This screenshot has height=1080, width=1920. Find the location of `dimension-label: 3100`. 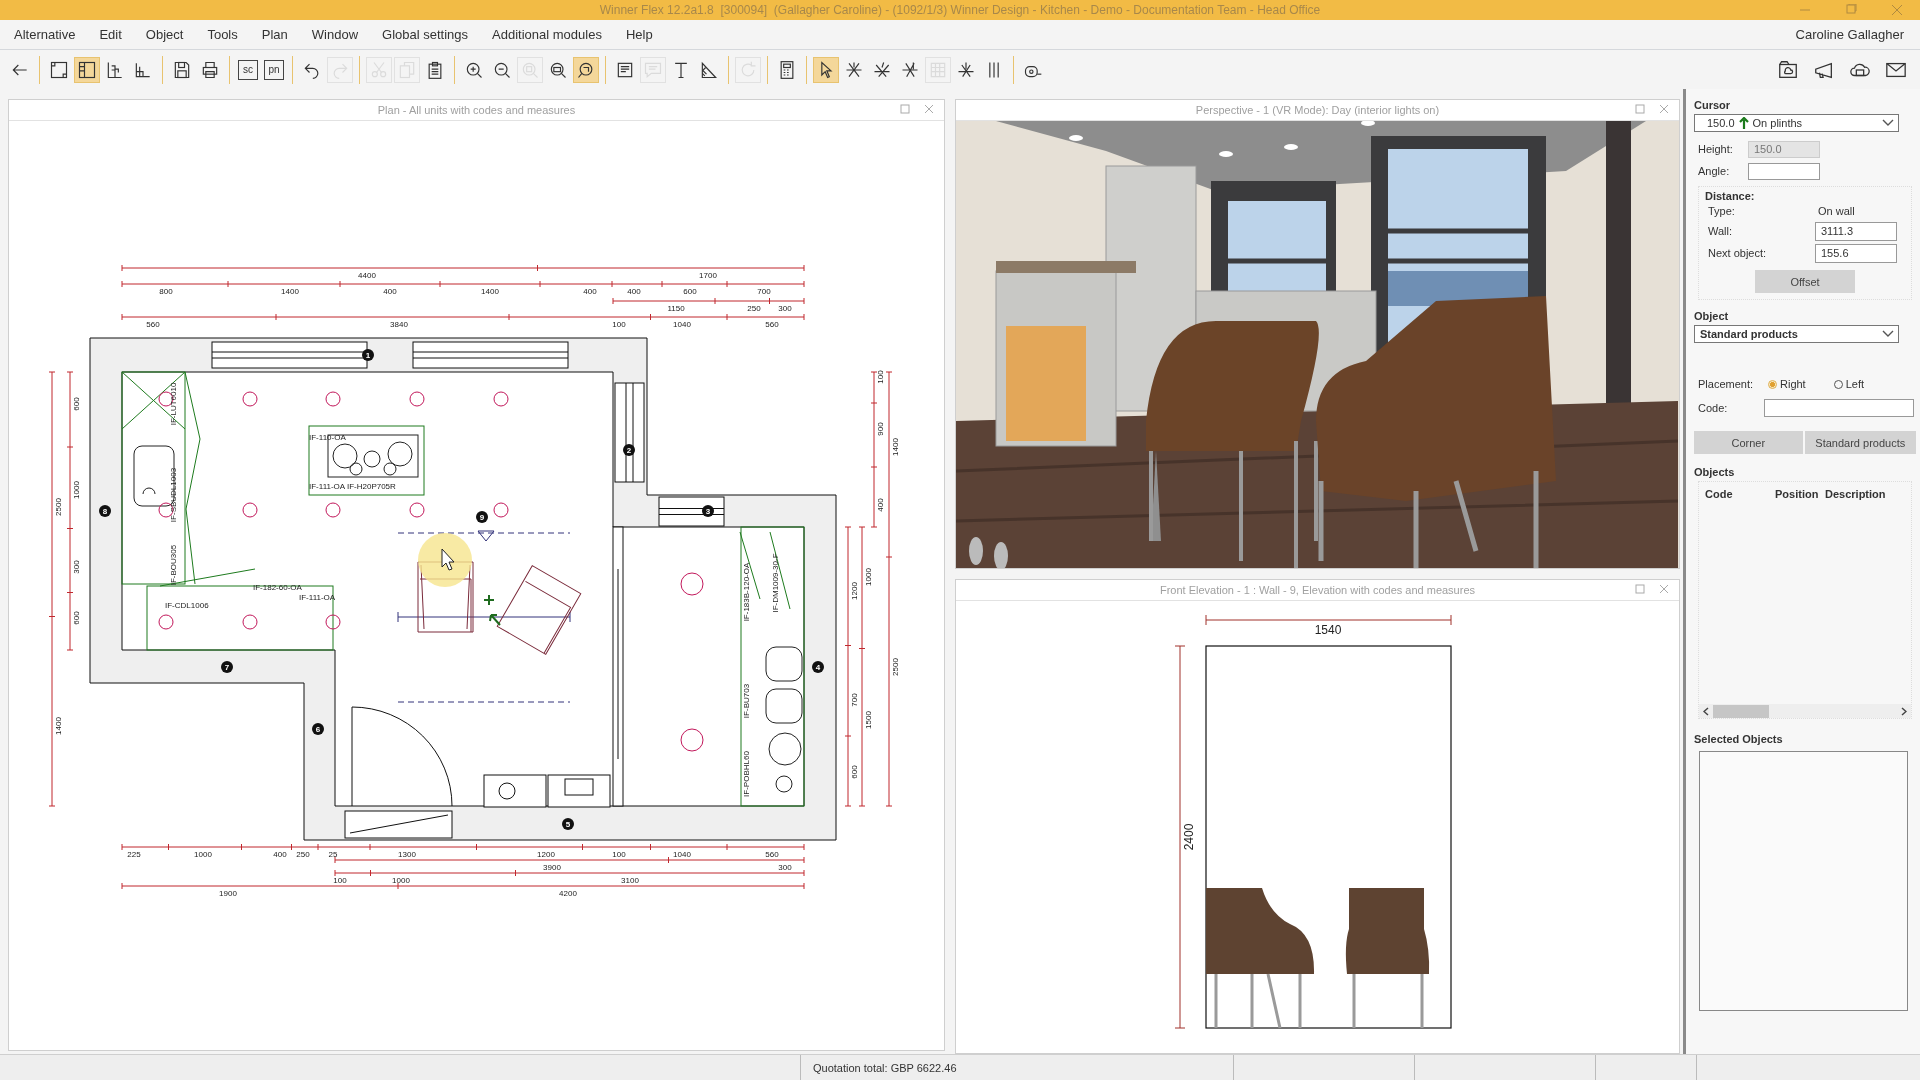

dimension-label: 3100 is located at coordinates (630, 881).